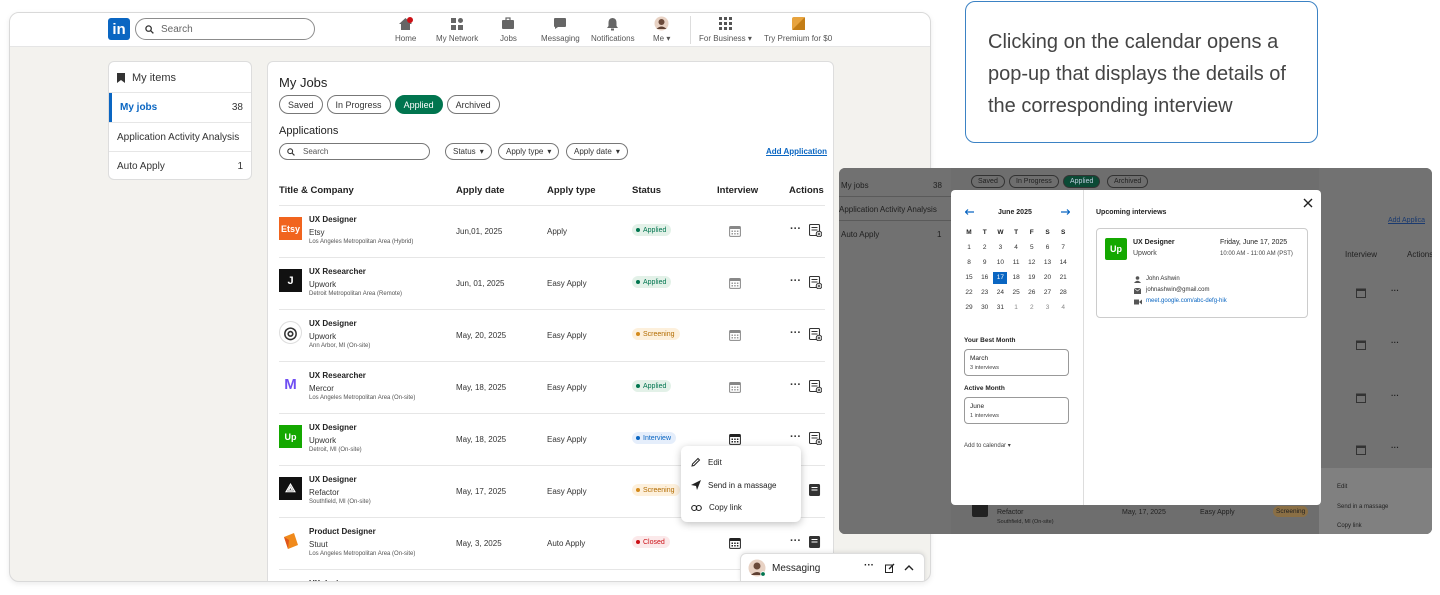  What do you see at coordinates (1065, 212) in the screenshot?
I see `next-month-arrow` at bounding box center [1065, 212].